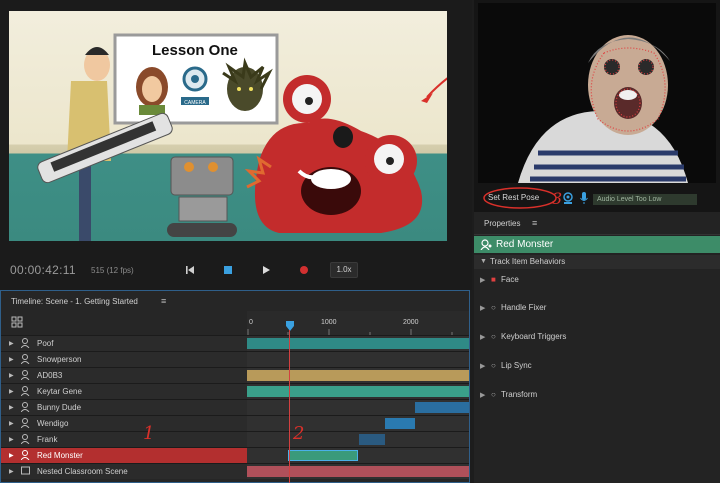 This screenshot has width=720, height=483. What do you see at coordinates (525, 244) in the screenshot?
I see `puppet-name: Red Monster` at bounding box center [525, 244].